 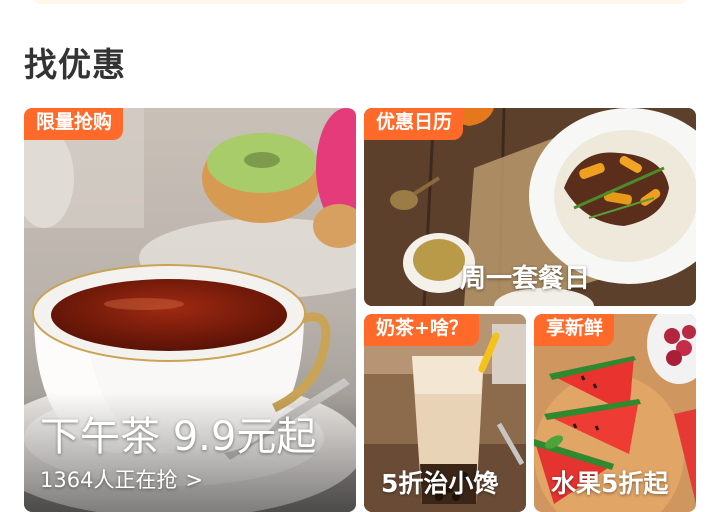 What do you see at coordinates (75, 64) in the screenshot?
I see `section-title: 找优惠` at bounding box center [75, 64].